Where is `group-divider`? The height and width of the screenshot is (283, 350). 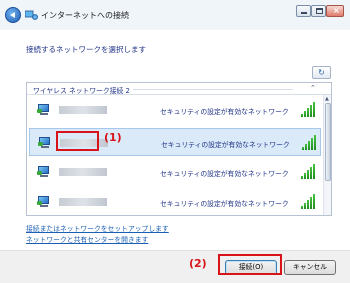
group-divider is located at coordinates (213, 89).